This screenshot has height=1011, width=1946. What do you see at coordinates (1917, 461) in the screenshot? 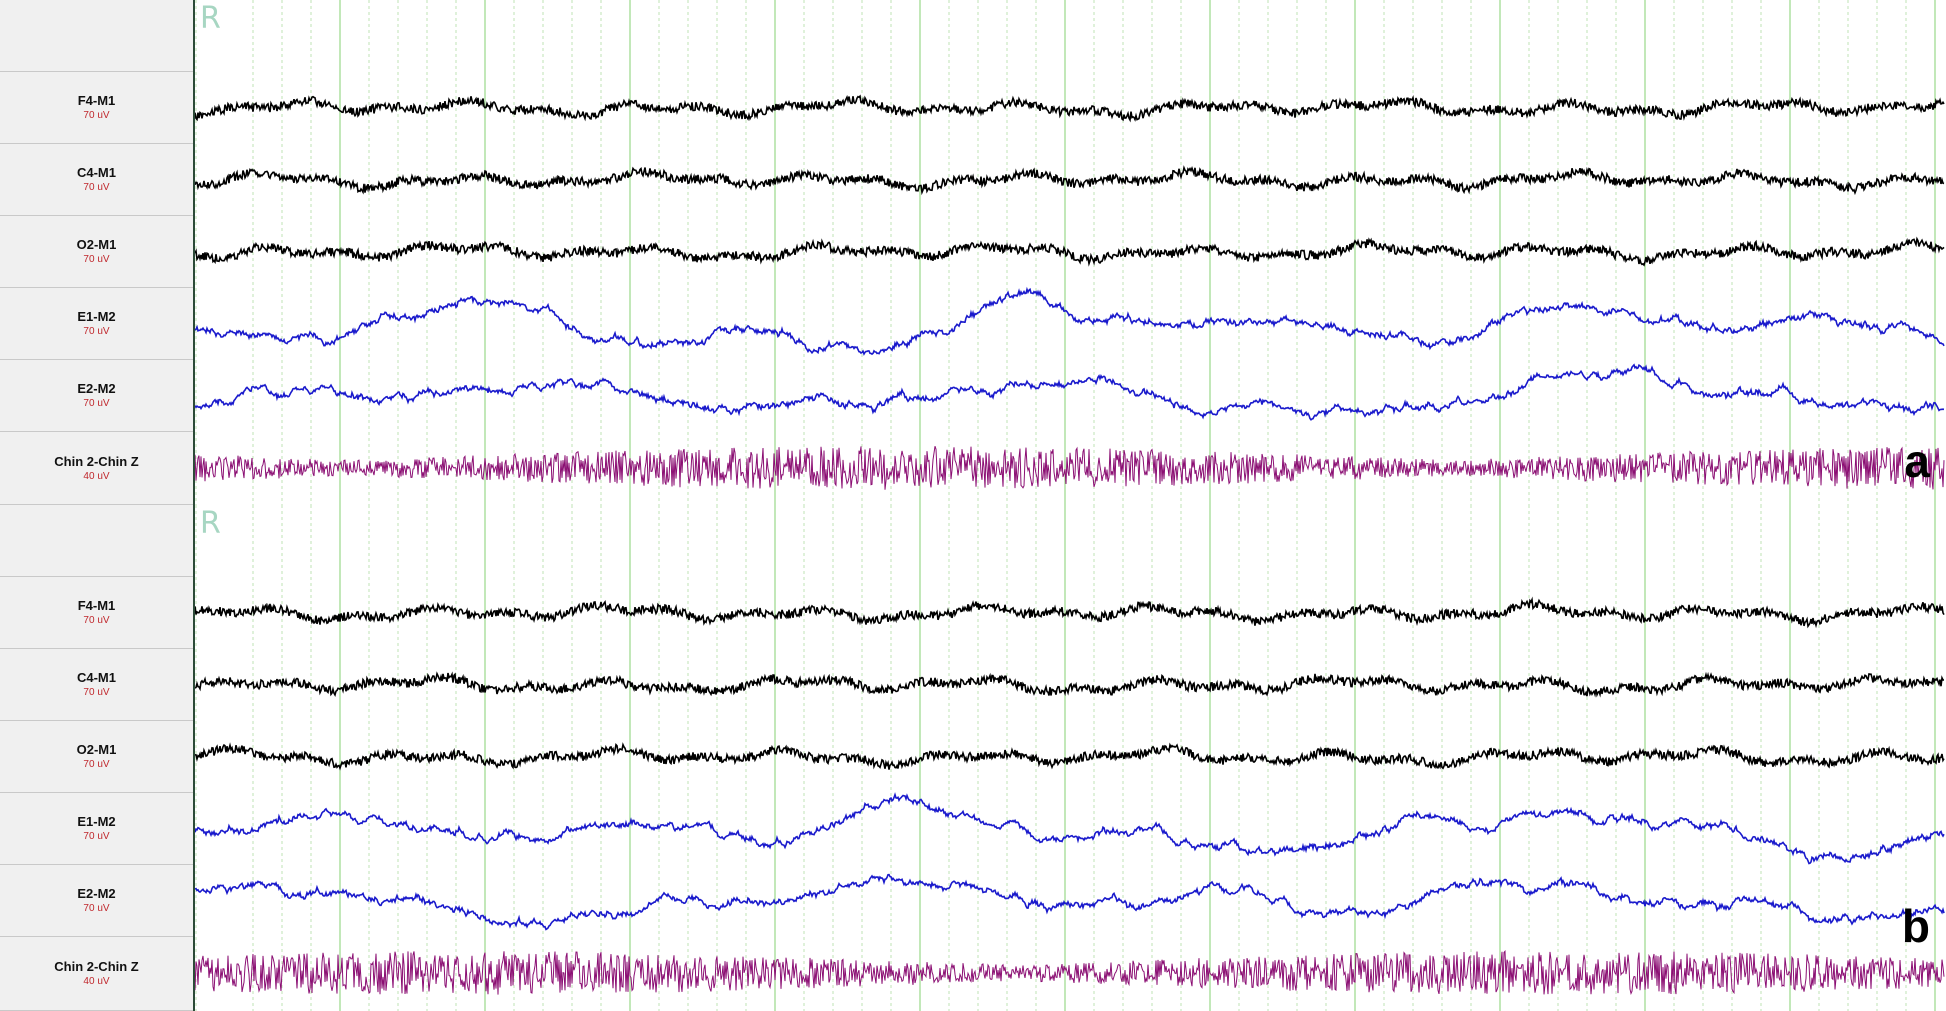
I see `panel-label: a` at bounding box center [1917, 461].